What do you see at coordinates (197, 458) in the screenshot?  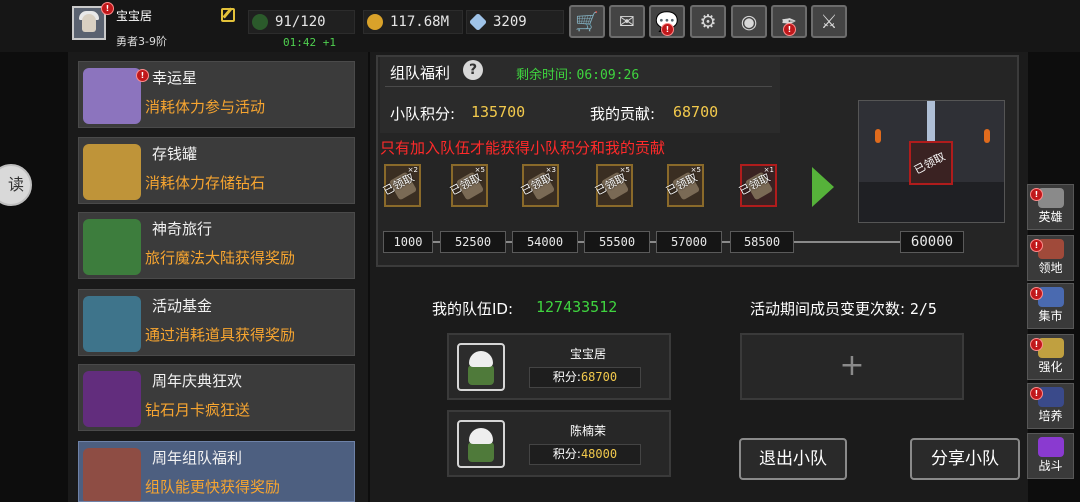 I see `event-title: 周年组队福利` at bounding box center [197, 458].